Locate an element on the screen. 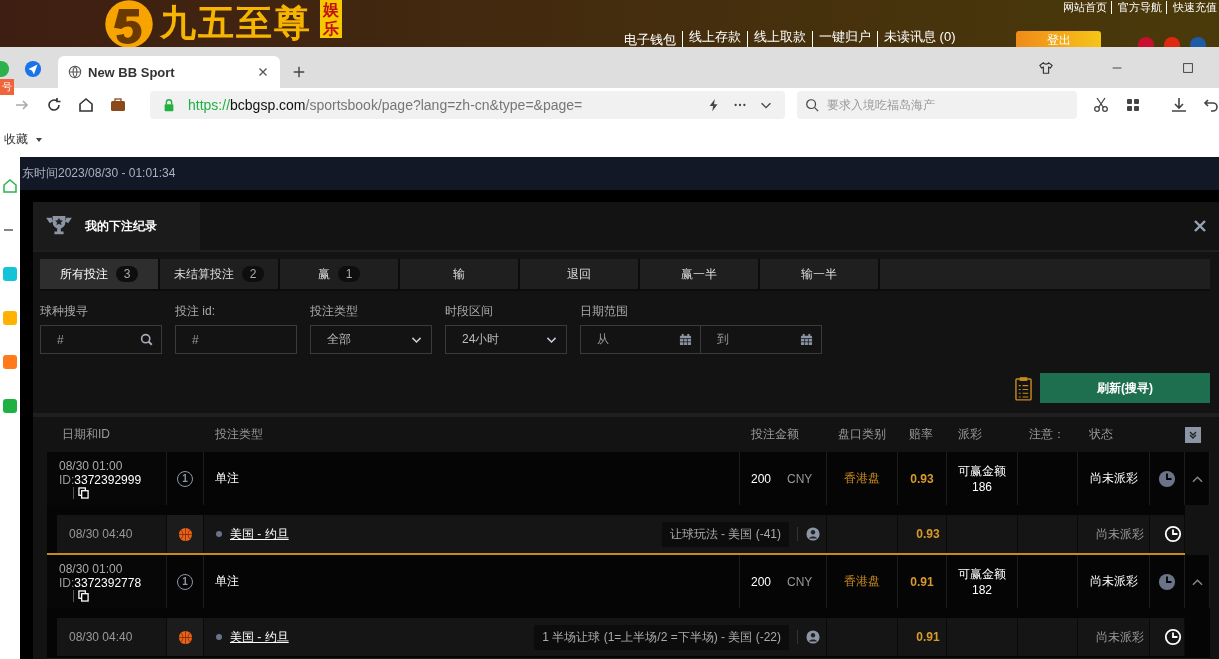 This screenshot has width=1219, height=659. selection-tag: 让球玩法 - 美国 (-41) is located at coordinates (725, 534).